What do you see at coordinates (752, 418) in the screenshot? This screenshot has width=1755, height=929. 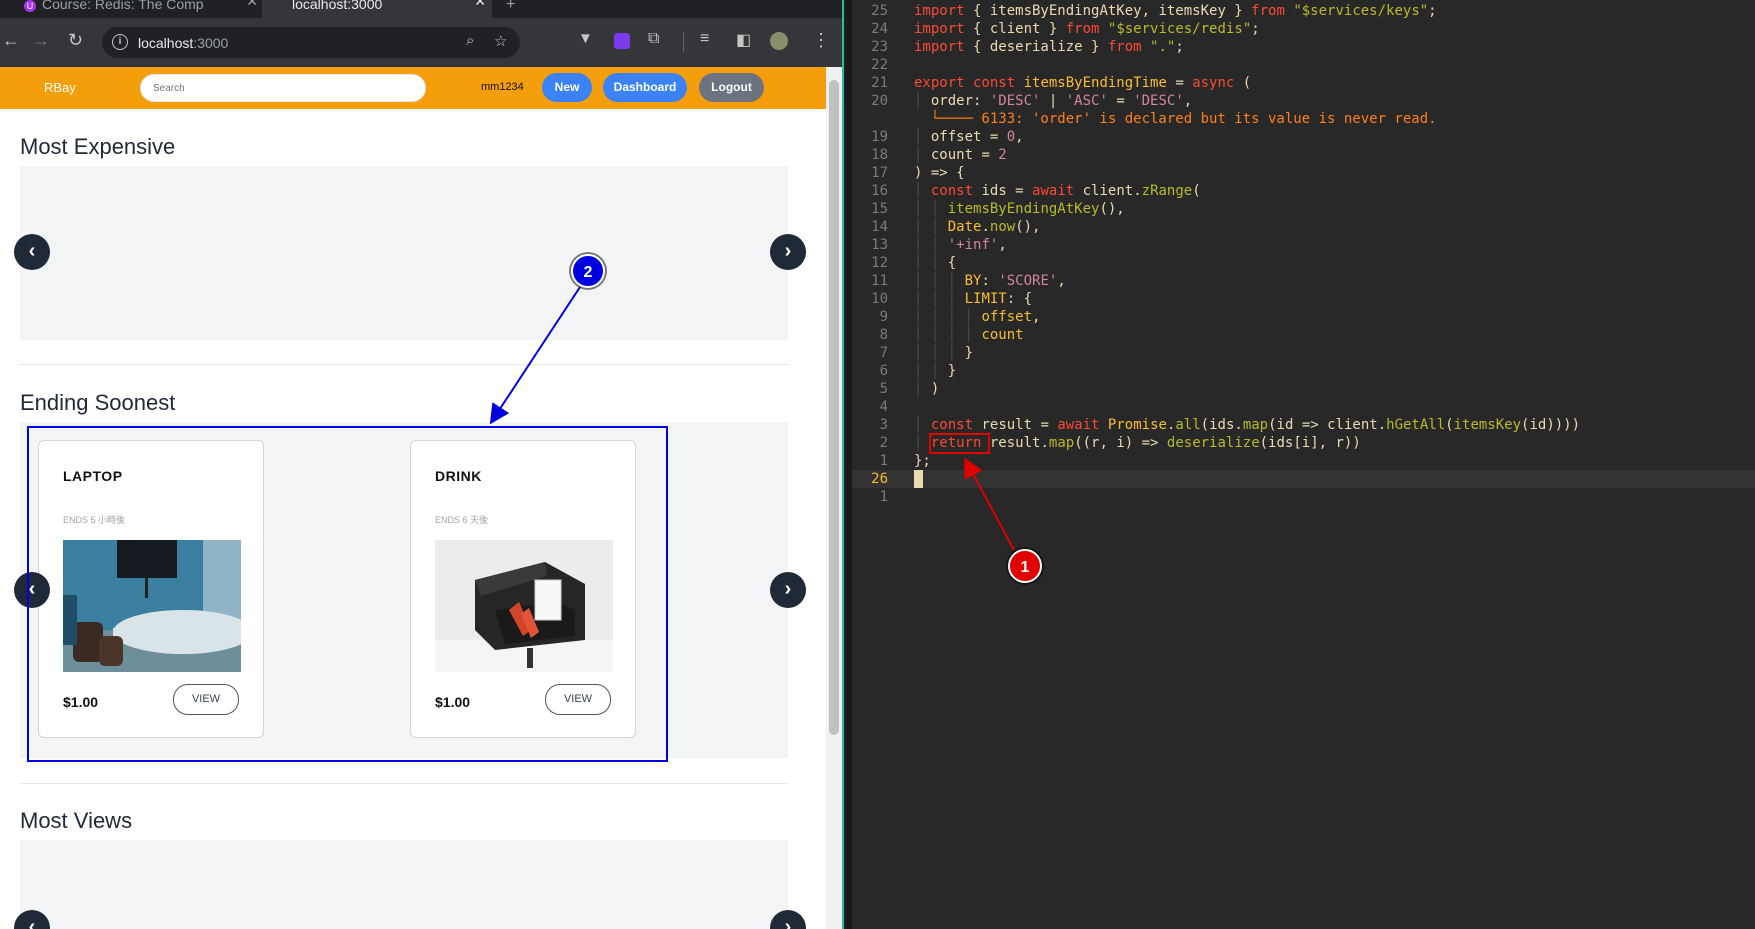 I see `annotation-arrows` at bounding box center [752, 418].